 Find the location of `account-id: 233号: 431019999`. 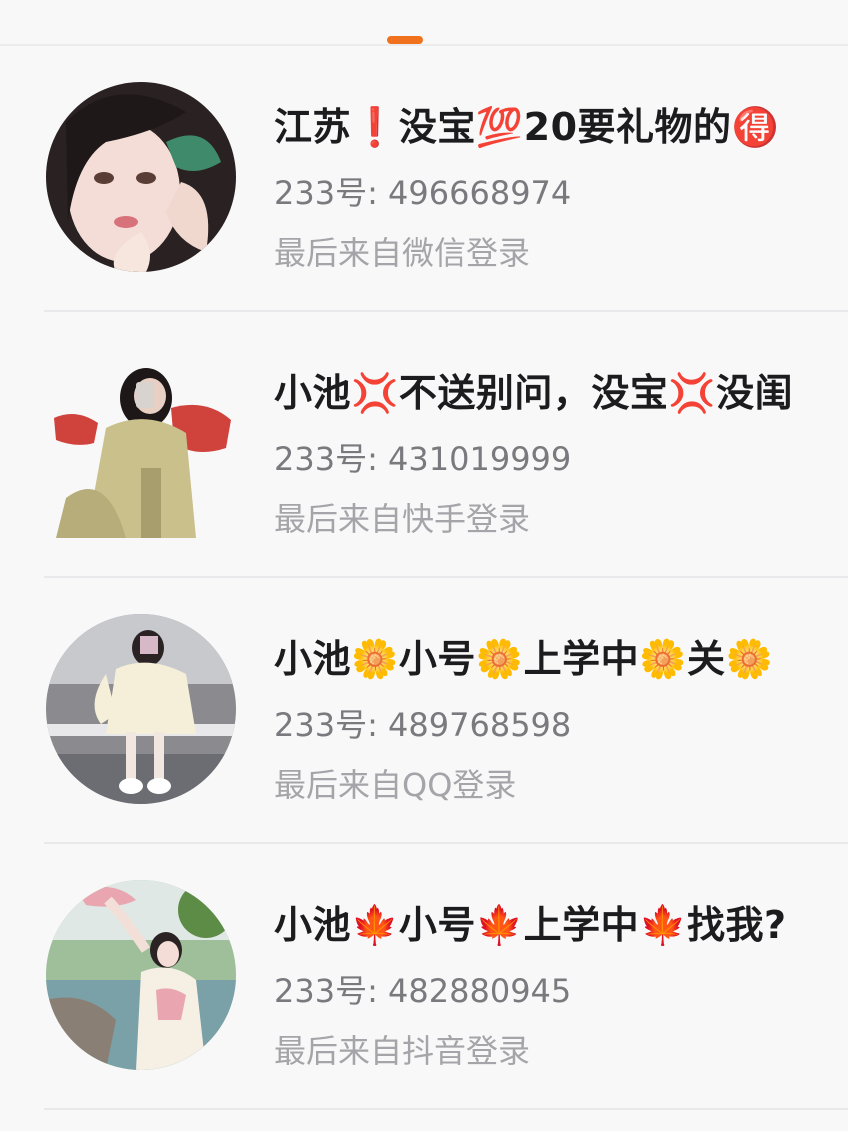

account-id: 233号: 431019999 is located at coordinates (423, 459).